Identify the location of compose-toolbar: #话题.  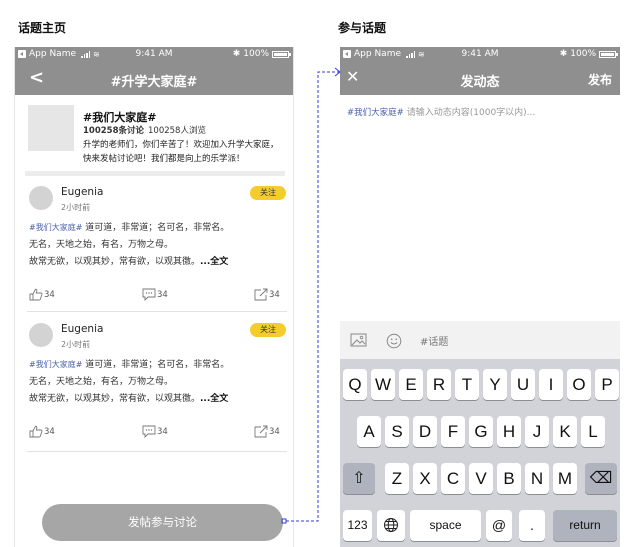
(480, 340).